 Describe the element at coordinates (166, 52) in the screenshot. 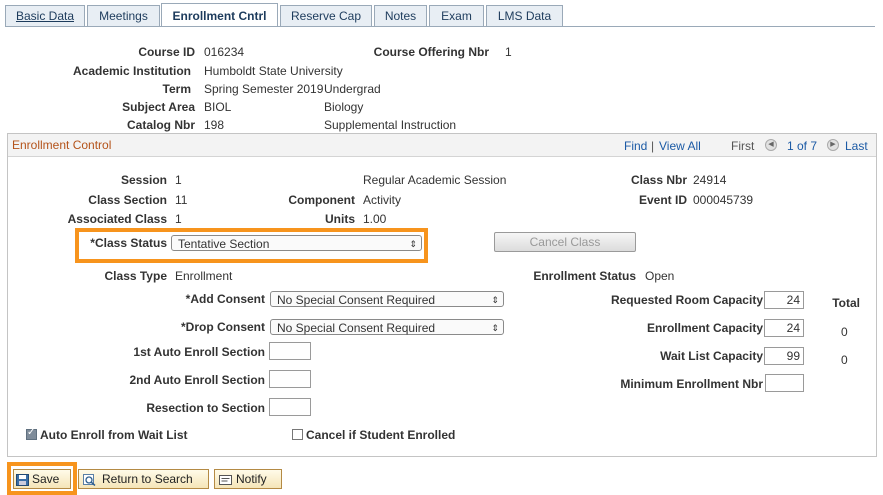

I see `course-id-label: Course ID` at that location.